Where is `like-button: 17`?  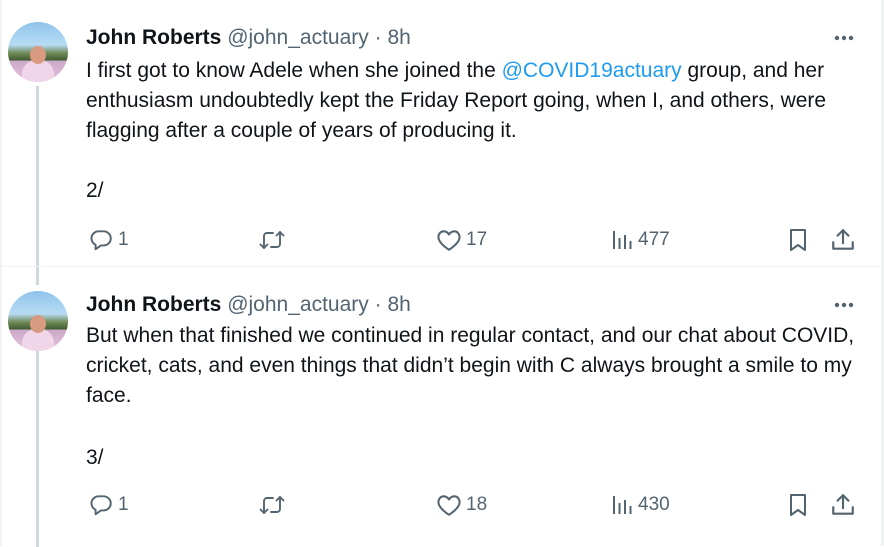
like-button: 17 is located at coordinates (461, 240).